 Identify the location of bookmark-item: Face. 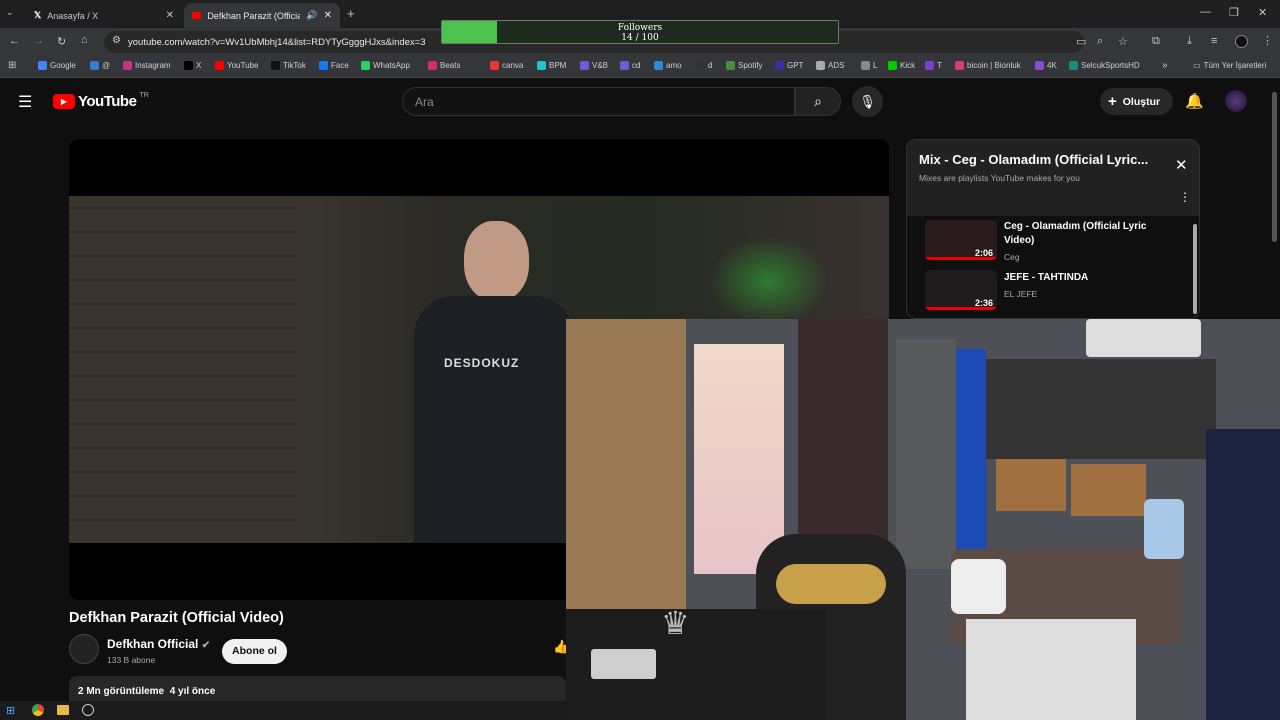
(334, 65).